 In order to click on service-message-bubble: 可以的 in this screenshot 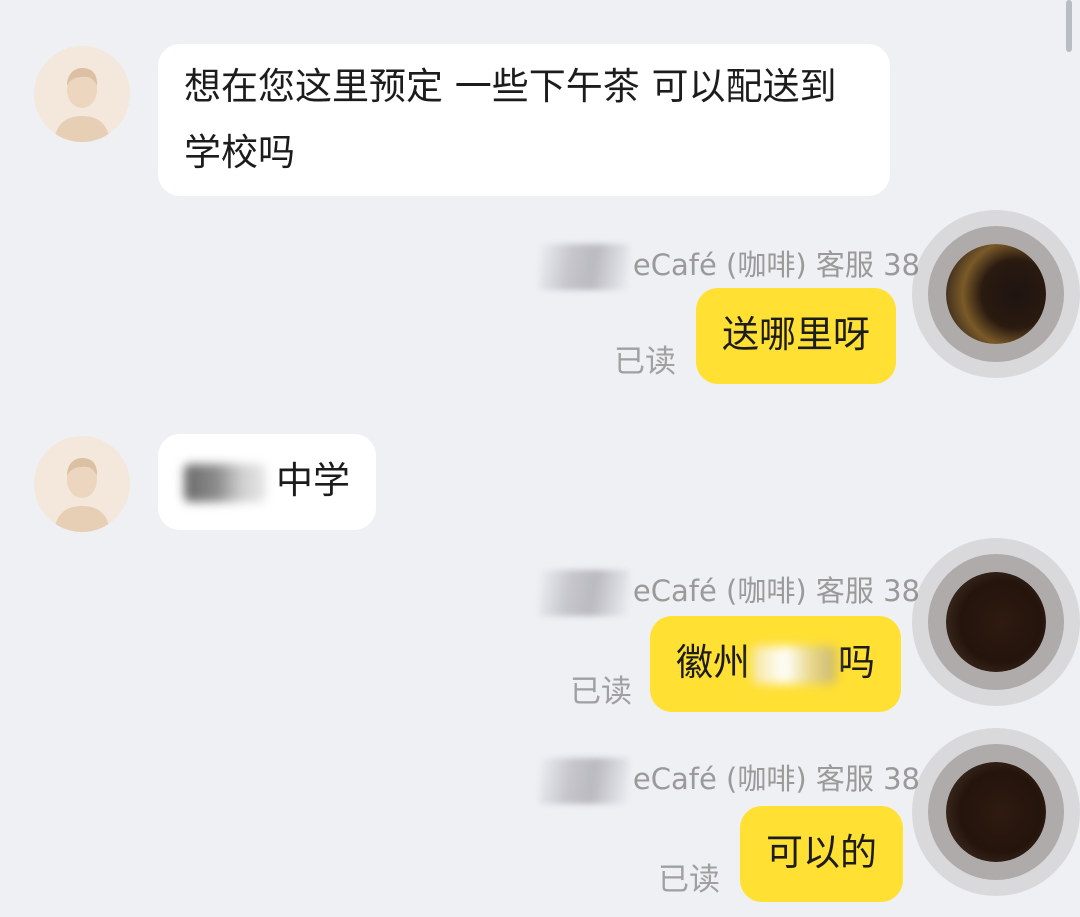, I will do `click(821, 854)`.